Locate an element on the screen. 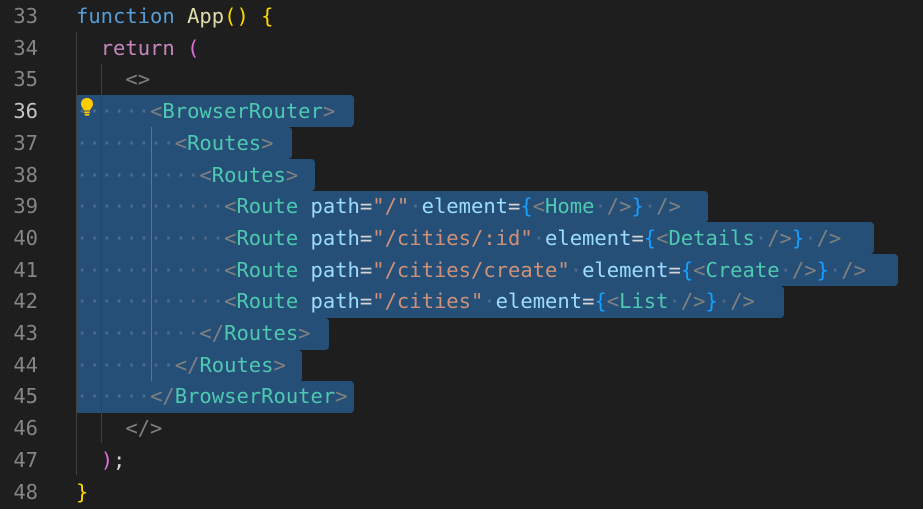 The height and width of the screenshot is (509, 923). code-token: ( is located at coordinates (193, 47).